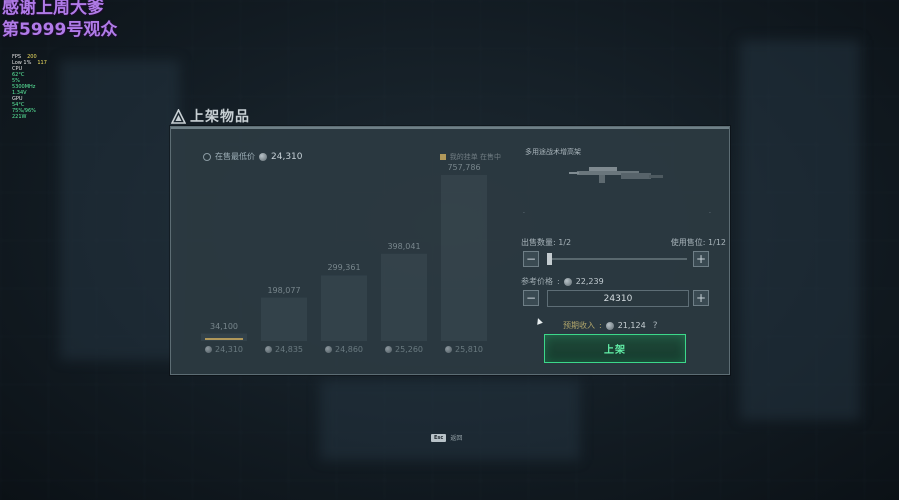  Describe the element at coordinates (349, 349) in the screenshot. I see `bar-price-value: 24,860` at that location.